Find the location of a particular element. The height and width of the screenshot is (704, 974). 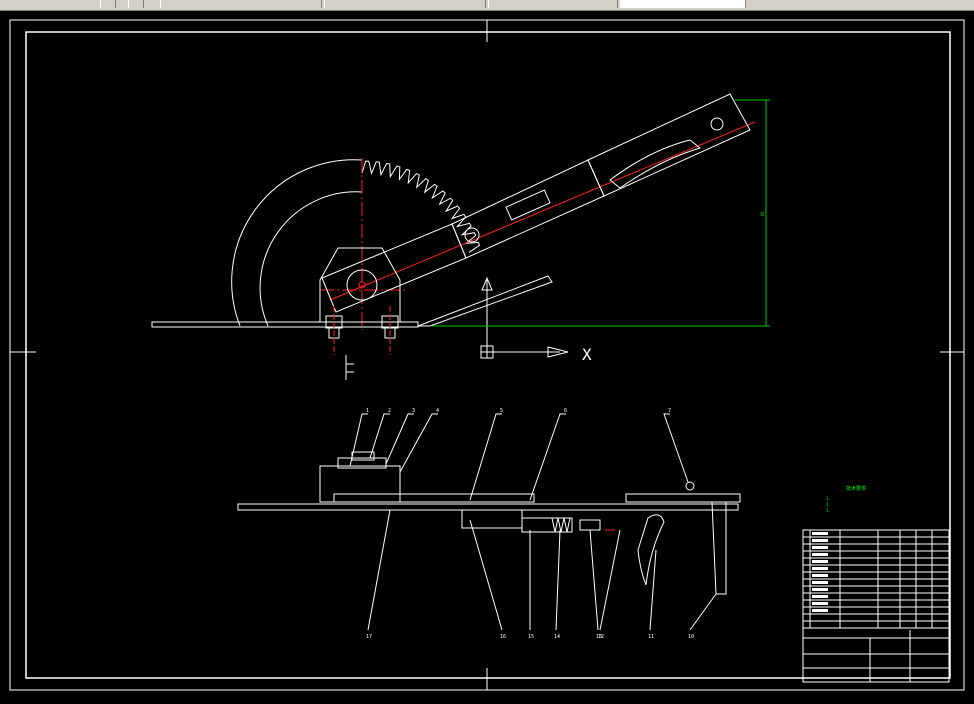

toolbar-layer-field is located at coordinates (683, 4).